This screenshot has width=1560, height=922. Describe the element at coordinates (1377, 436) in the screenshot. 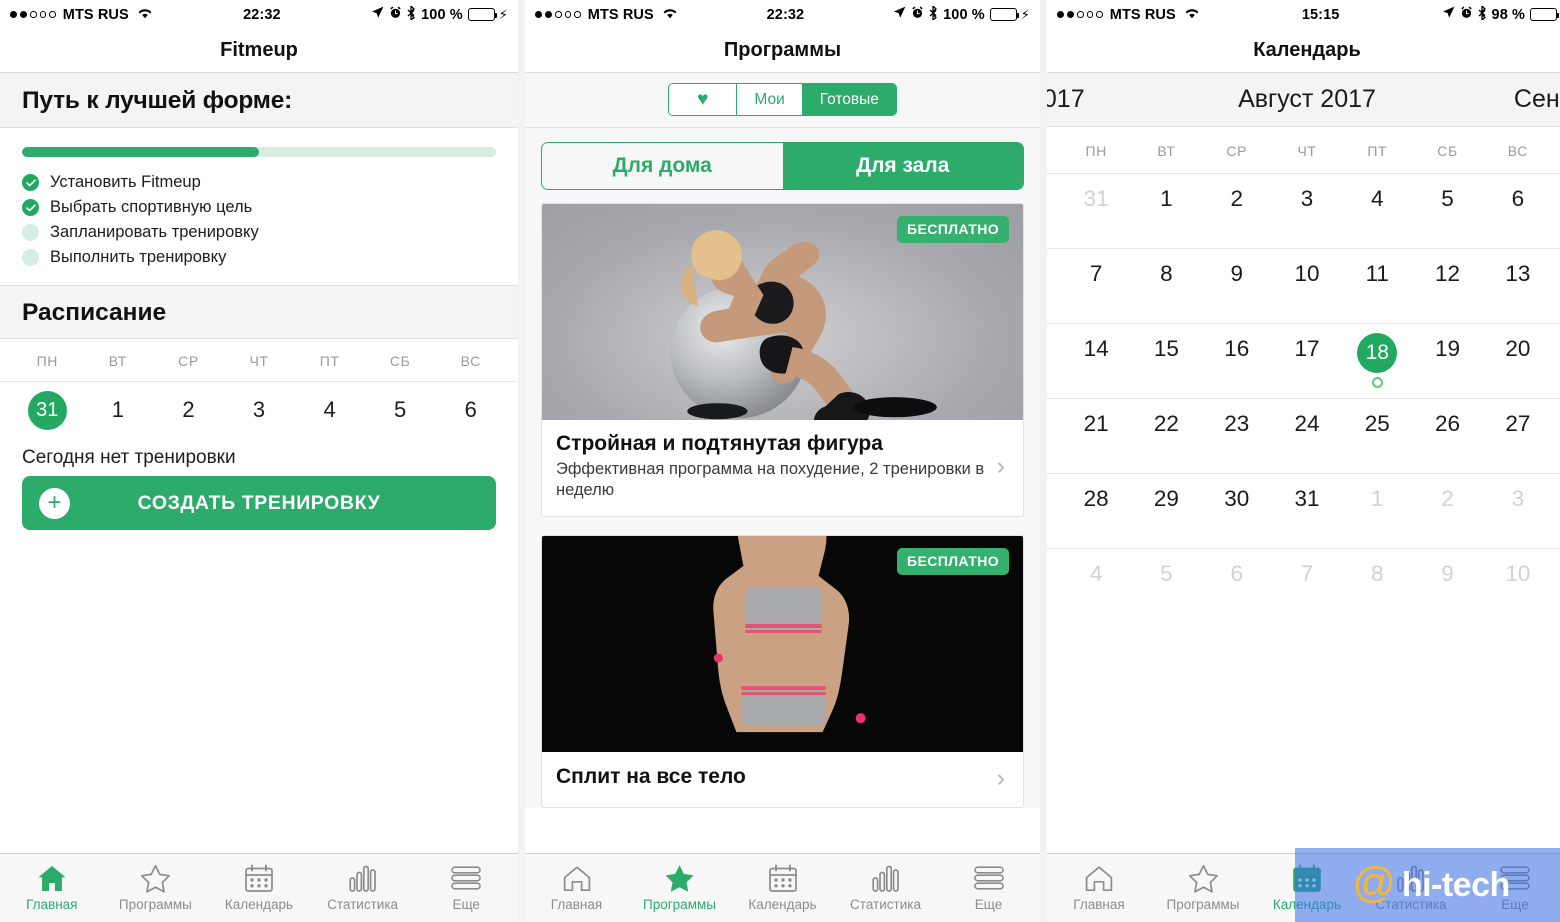

I see `calendar-day: 25` at that location.